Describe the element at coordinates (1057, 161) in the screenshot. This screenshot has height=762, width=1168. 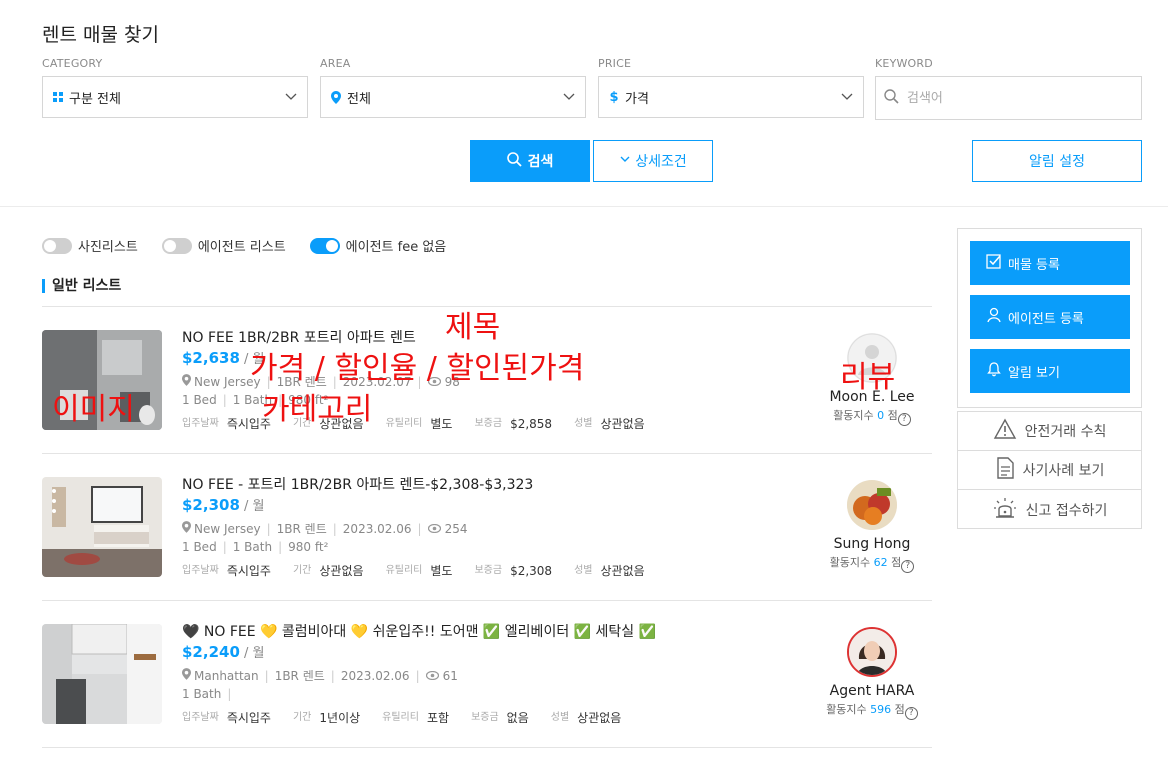
I see `alert-setting-button: 알림 설정` at that location.